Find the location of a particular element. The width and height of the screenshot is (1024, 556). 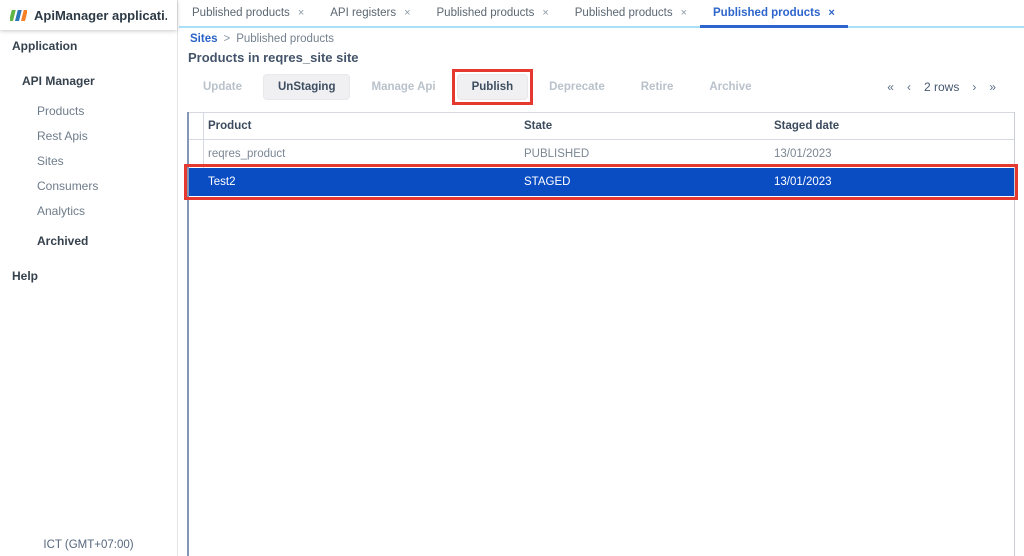

publish-button: Publish is located at coordinates (492, 87).